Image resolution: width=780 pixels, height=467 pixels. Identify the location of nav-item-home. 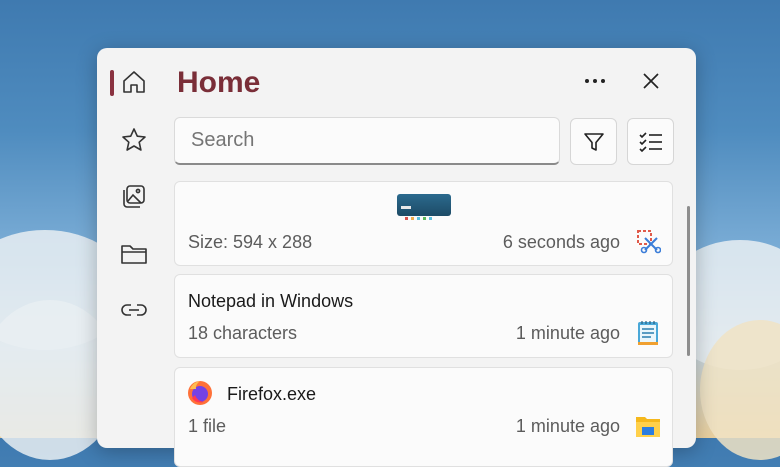
(134, 82).